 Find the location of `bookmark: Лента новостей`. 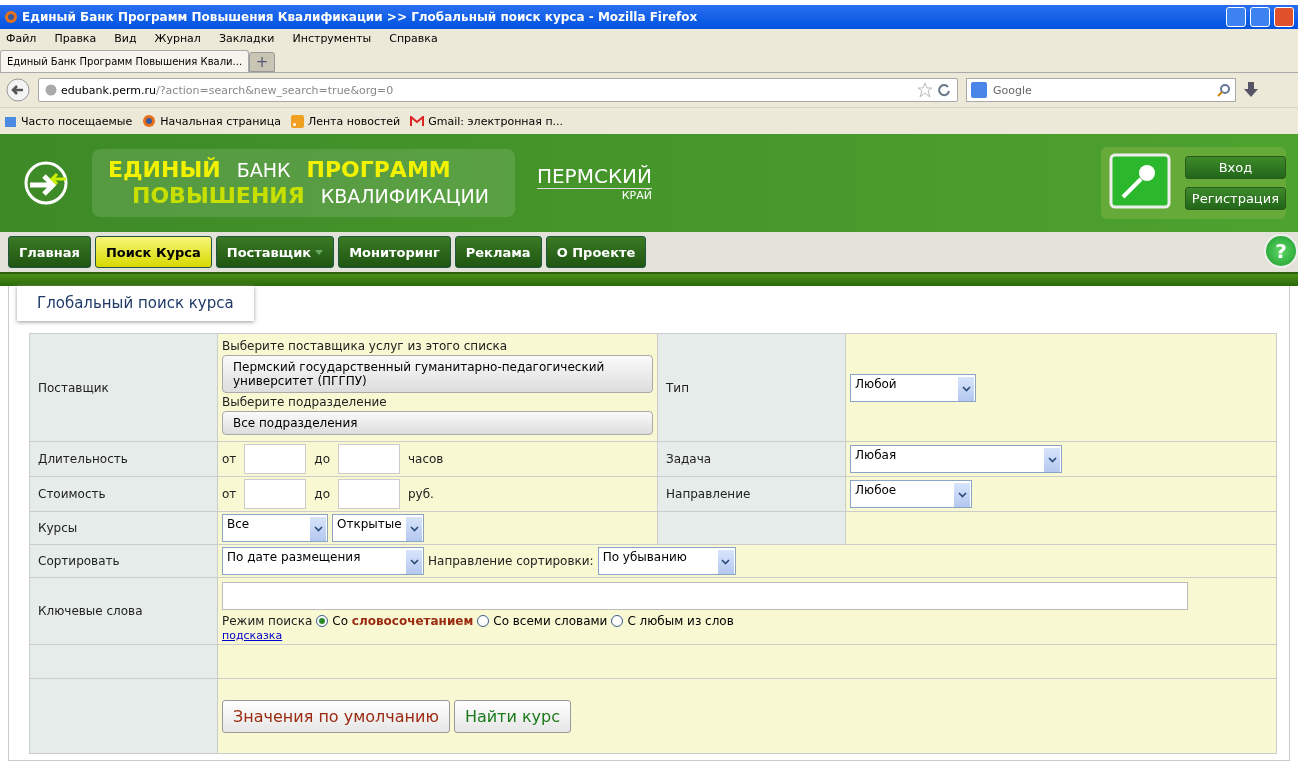

bookmark: Лента новостей is located at coordinates (345, 121).